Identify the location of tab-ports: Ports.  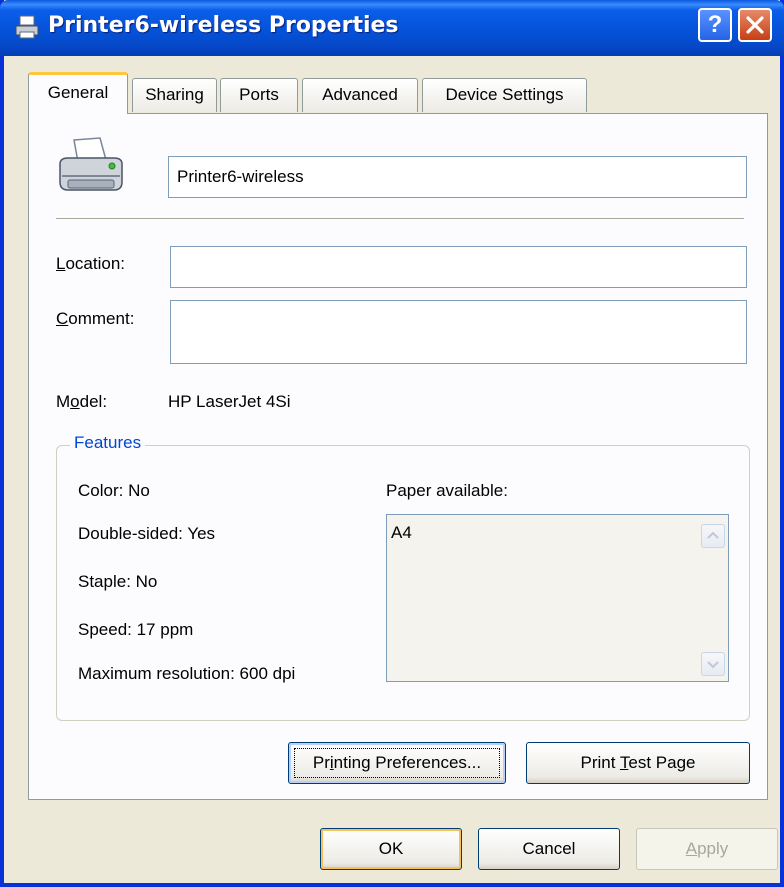
(259, 95).